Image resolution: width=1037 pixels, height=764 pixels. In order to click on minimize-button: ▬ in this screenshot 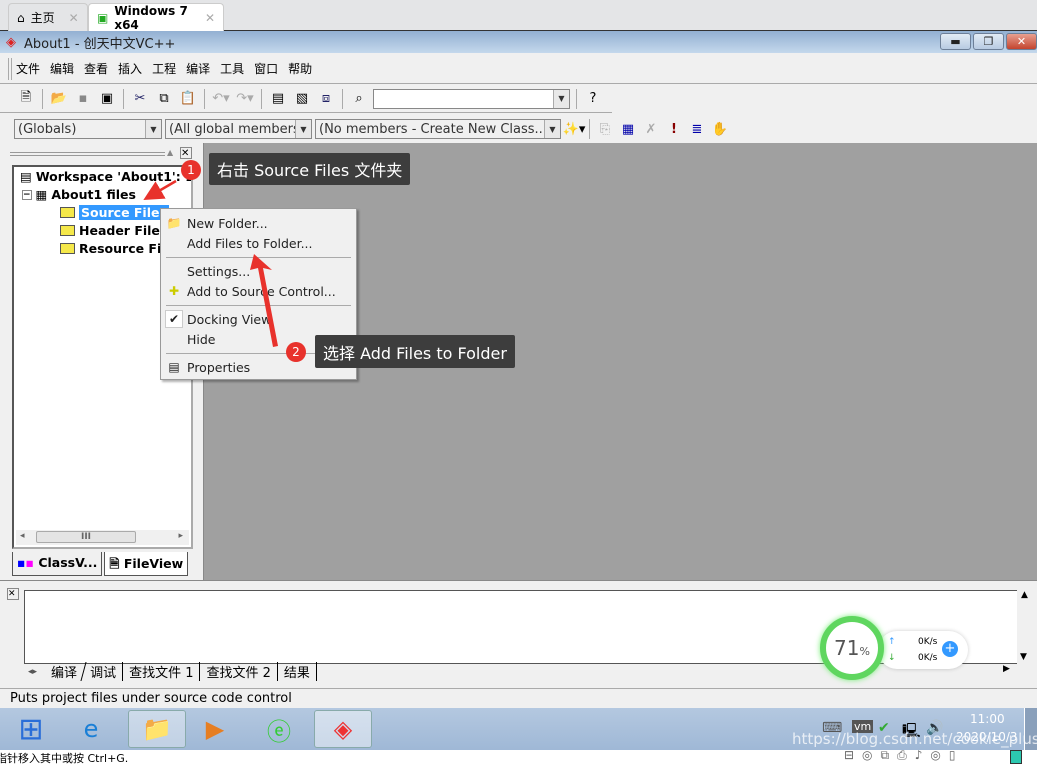, I will do `click(955, 41)`.